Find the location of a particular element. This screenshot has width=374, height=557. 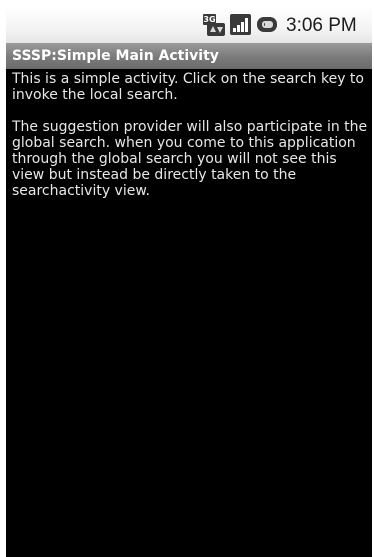

3g-data-icon: 3G is located at coordinates (215, 25).